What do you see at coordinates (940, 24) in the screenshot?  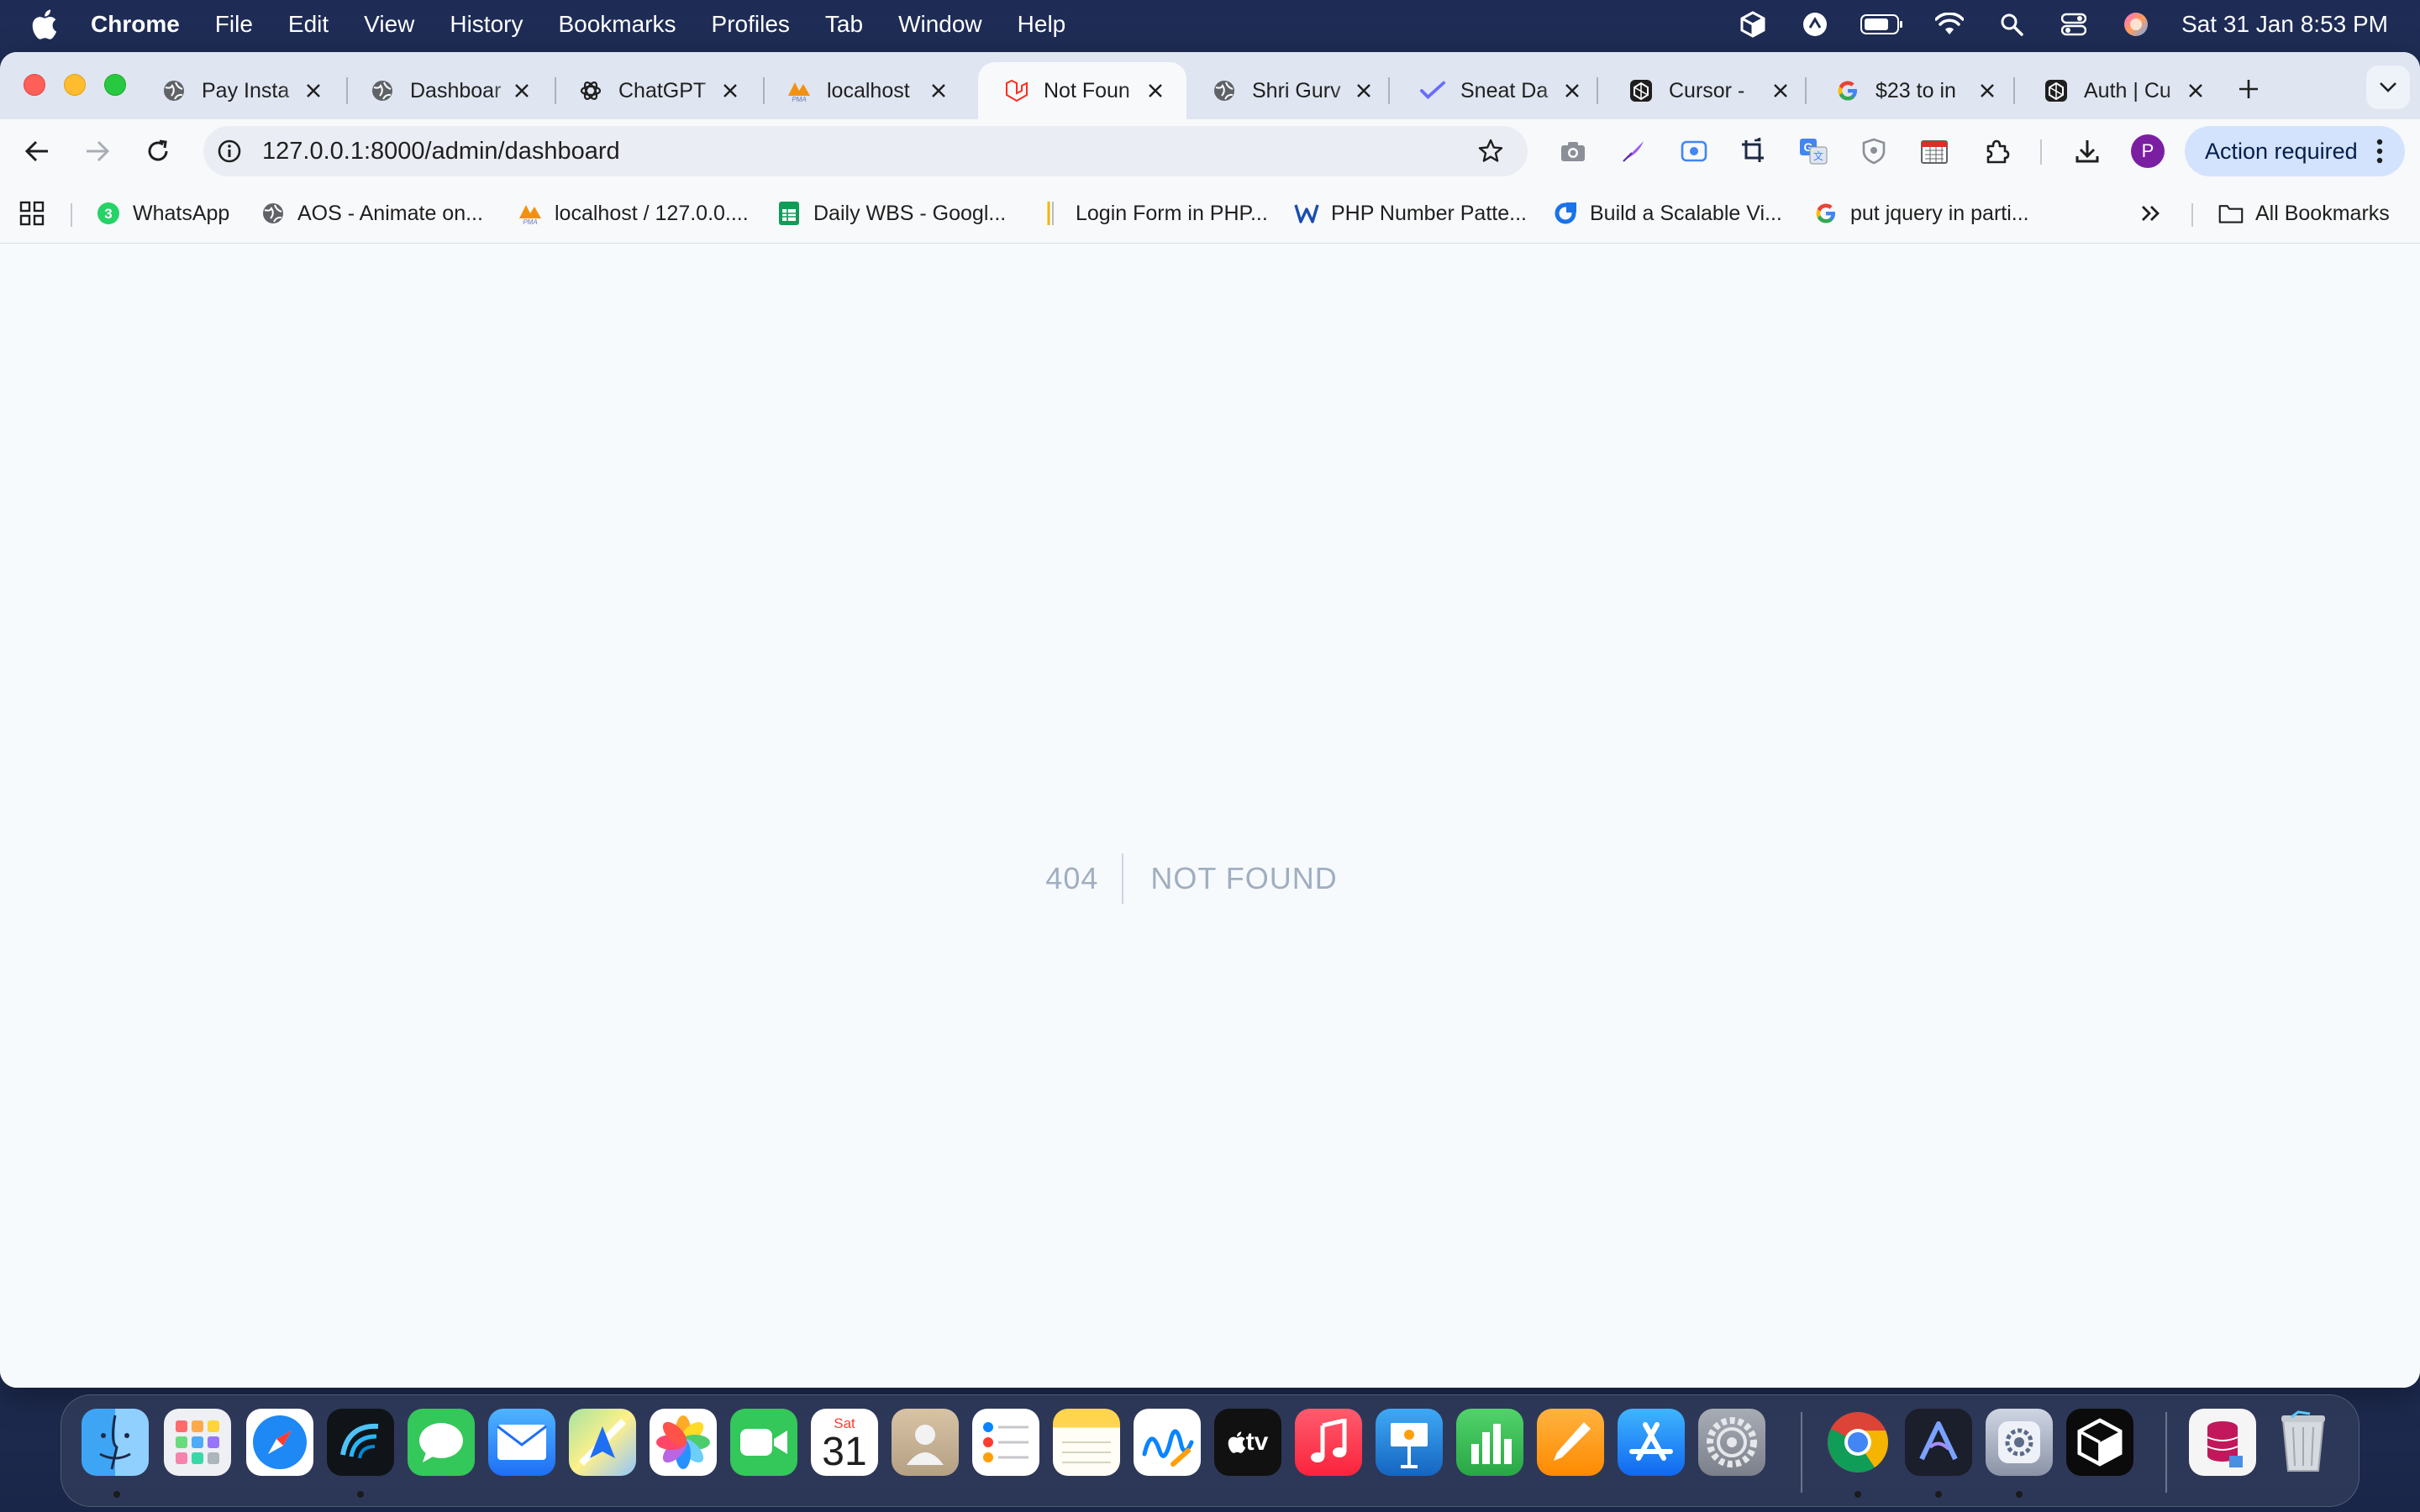 I see `menu-window: Window` at bounding box center [940, 24].